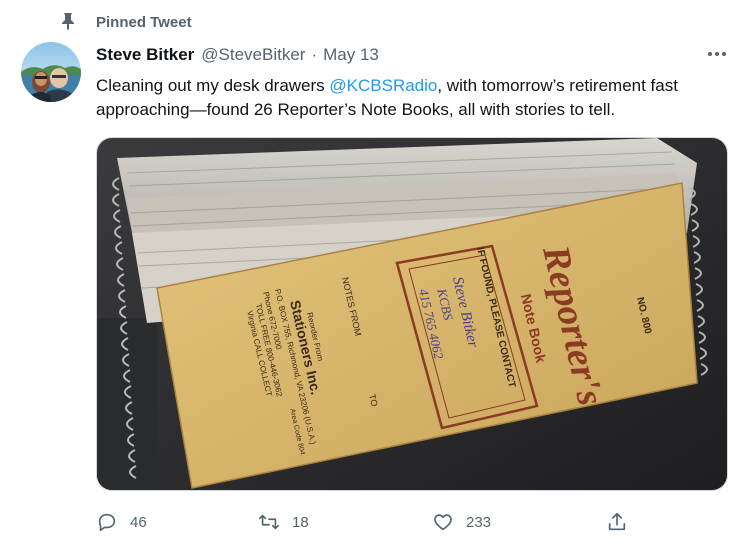  What do you see at coordinates (269, 522) in the screenshot?
I see `retweet-icon` at bounding box center [269, 522].